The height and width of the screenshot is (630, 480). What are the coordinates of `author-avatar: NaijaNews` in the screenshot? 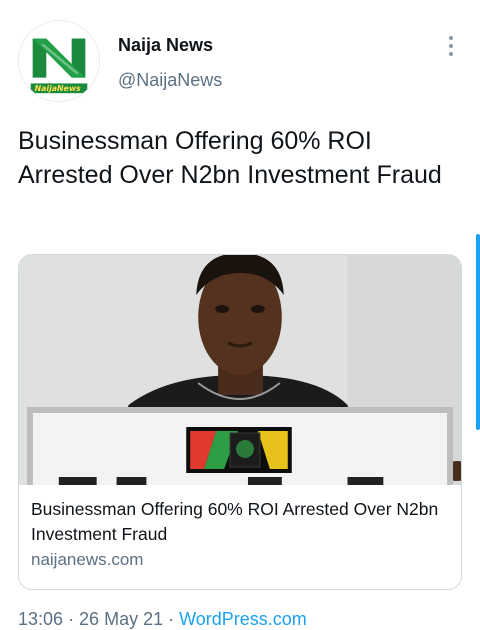 It's located at (59, 61).